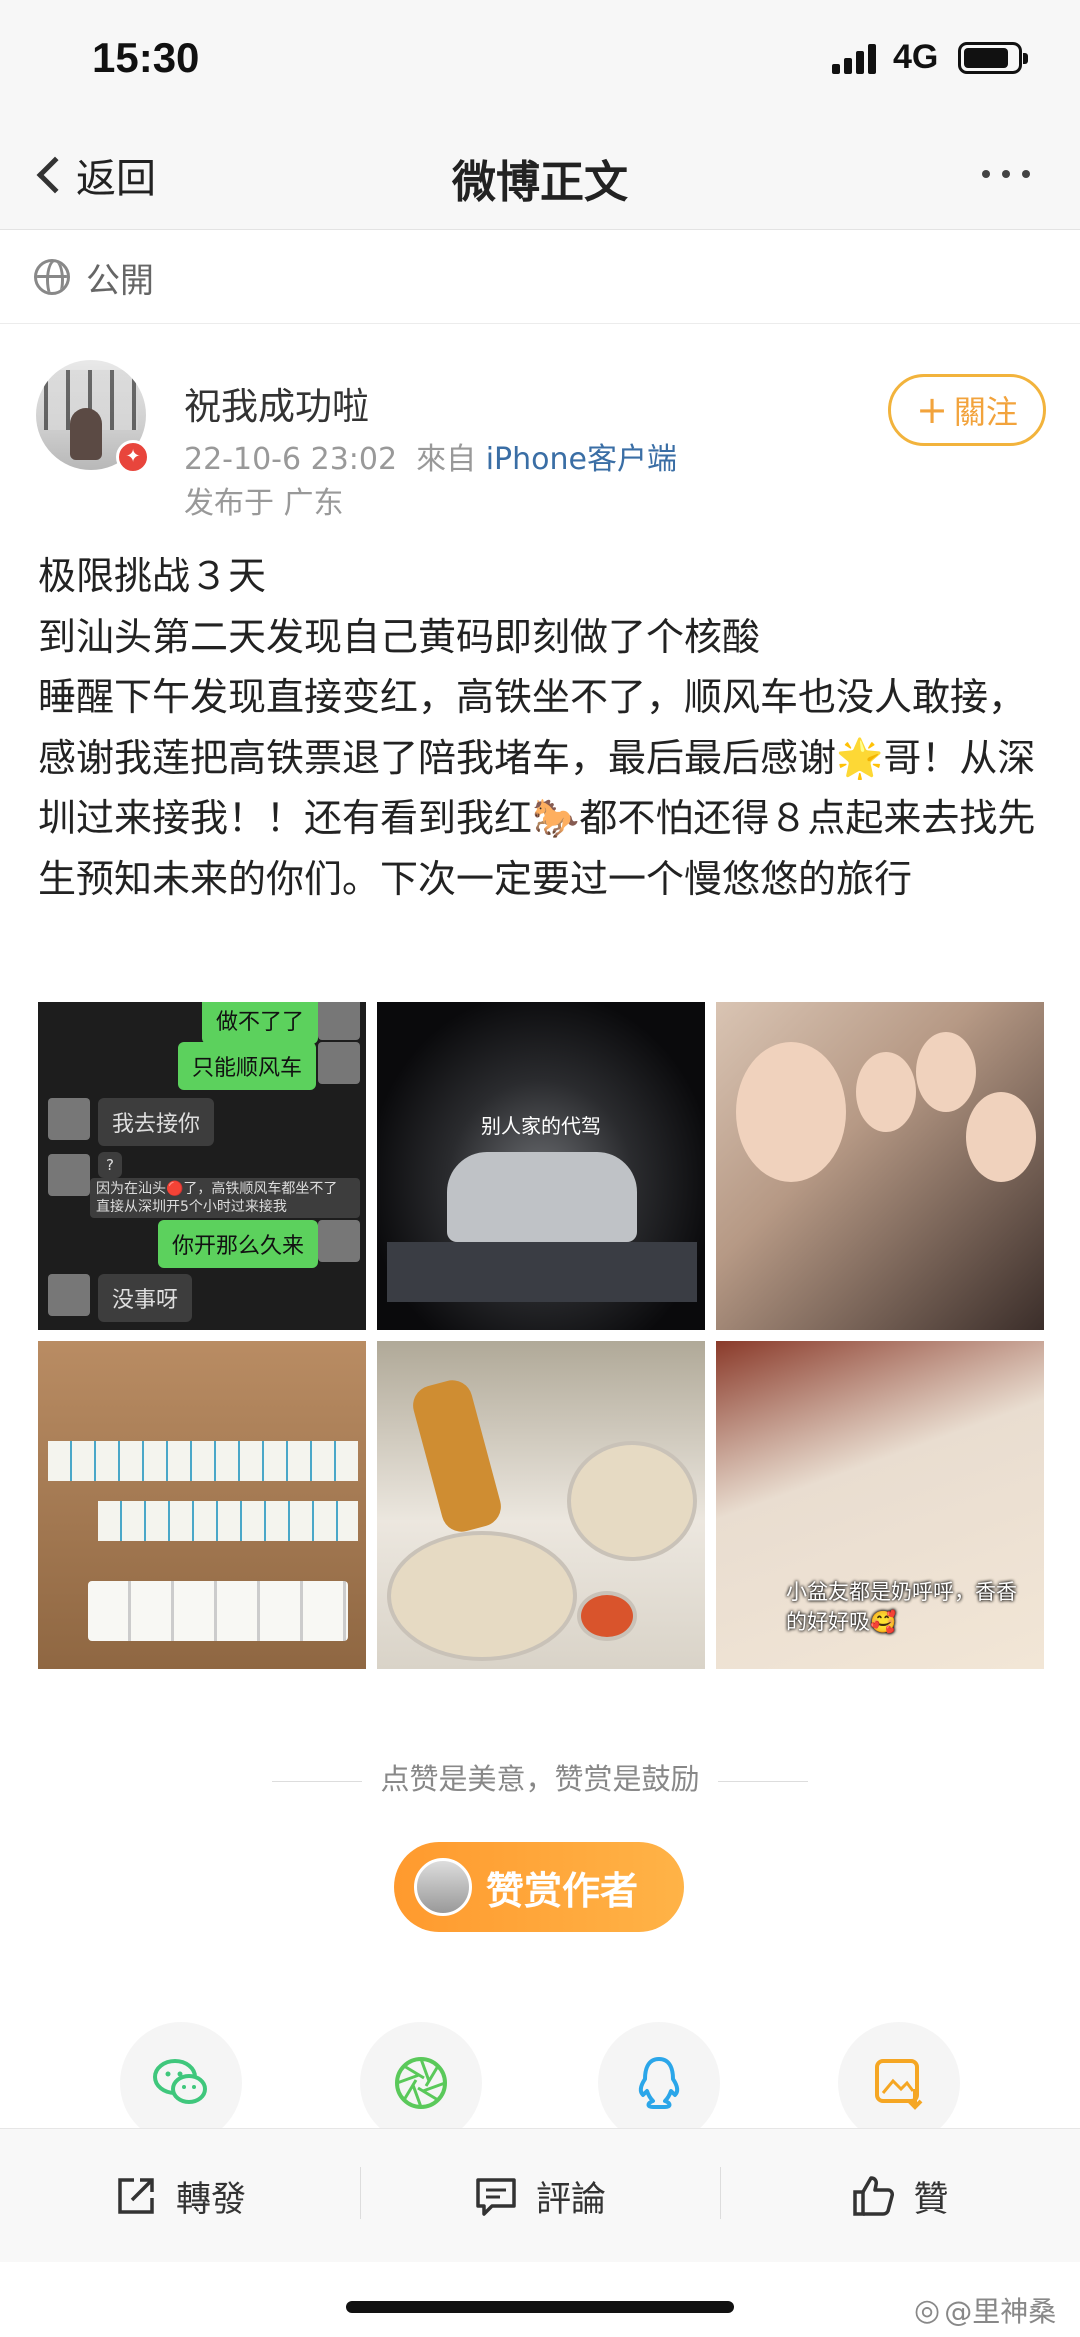 Image resolution: width=1080 pixels, height=2337 pixels. Describe the element at coordinates (931, 2199) in the screenshot. I see `like-label: 贊` at that location.